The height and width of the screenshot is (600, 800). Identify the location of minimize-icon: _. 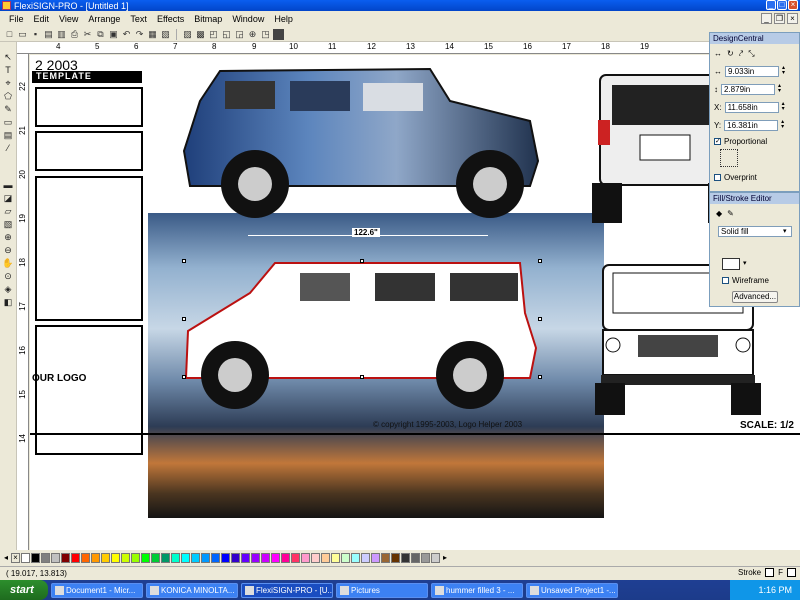
(771, 5).